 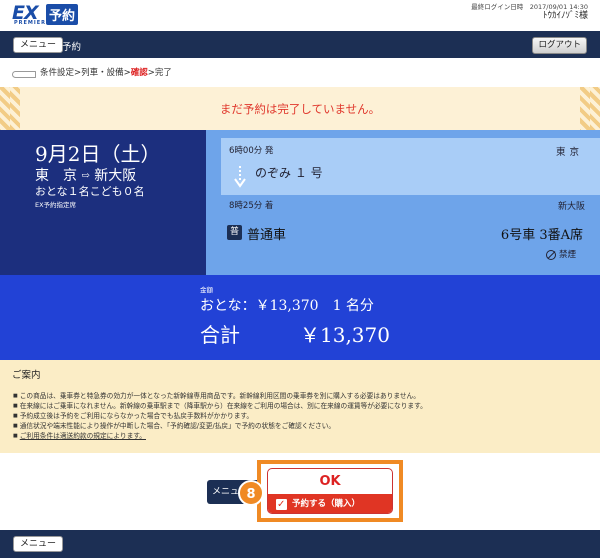 I want to click on price-label: 金額, so click(x=206, y=290).